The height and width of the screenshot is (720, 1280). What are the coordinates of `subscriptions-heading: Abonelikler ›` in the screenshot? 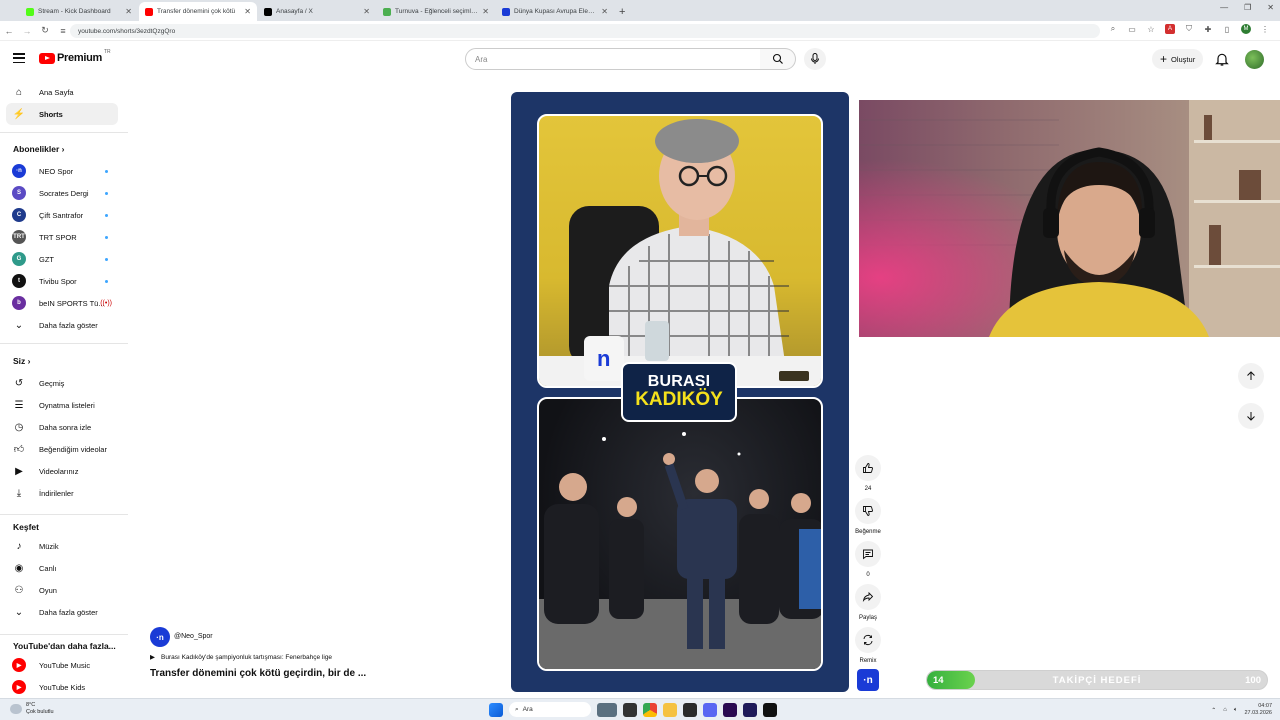 It's located at (39, 149).